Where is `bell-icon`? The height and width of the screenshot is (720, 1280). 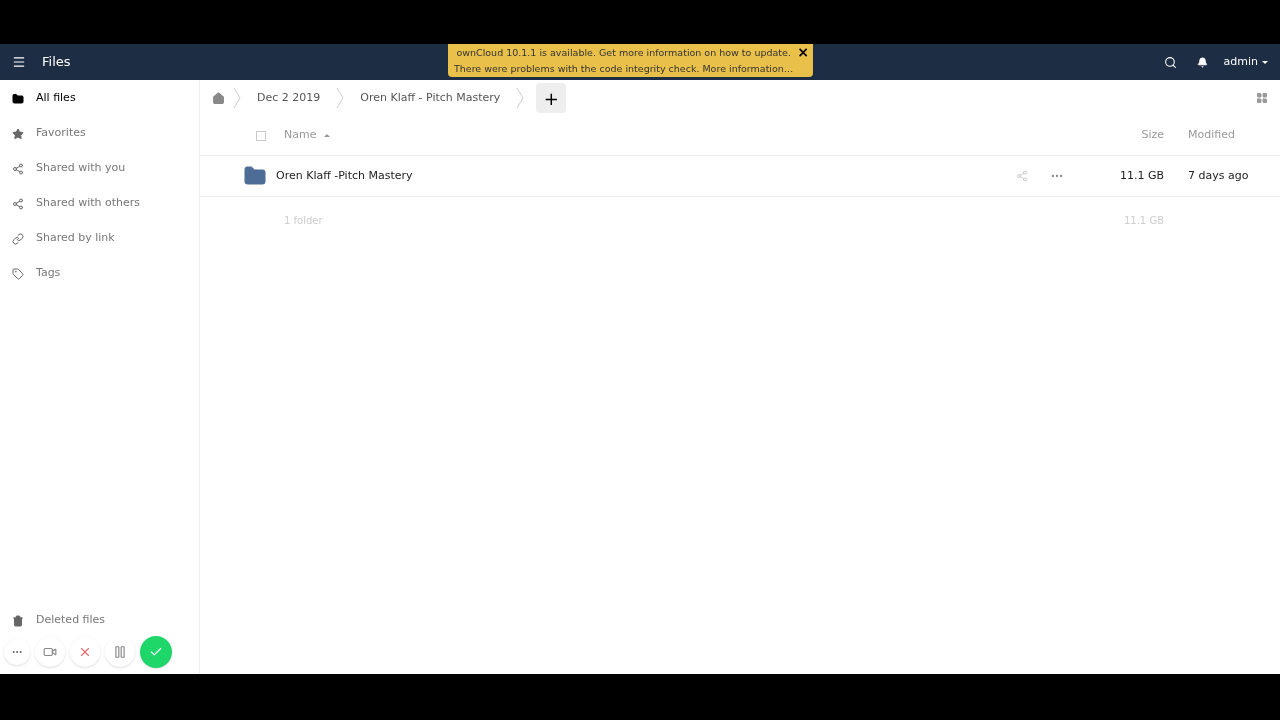 bell-icon is located at coordinates (1202, 62).